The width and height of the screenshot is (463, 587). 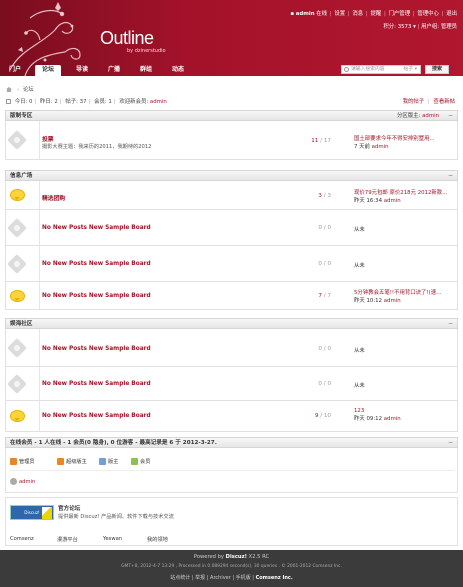 What do you see at coordinates (146, 51) in the screenshot?
I see `site-logo-subtitle: by dzinerstudio` at bounding box center [146, 51].